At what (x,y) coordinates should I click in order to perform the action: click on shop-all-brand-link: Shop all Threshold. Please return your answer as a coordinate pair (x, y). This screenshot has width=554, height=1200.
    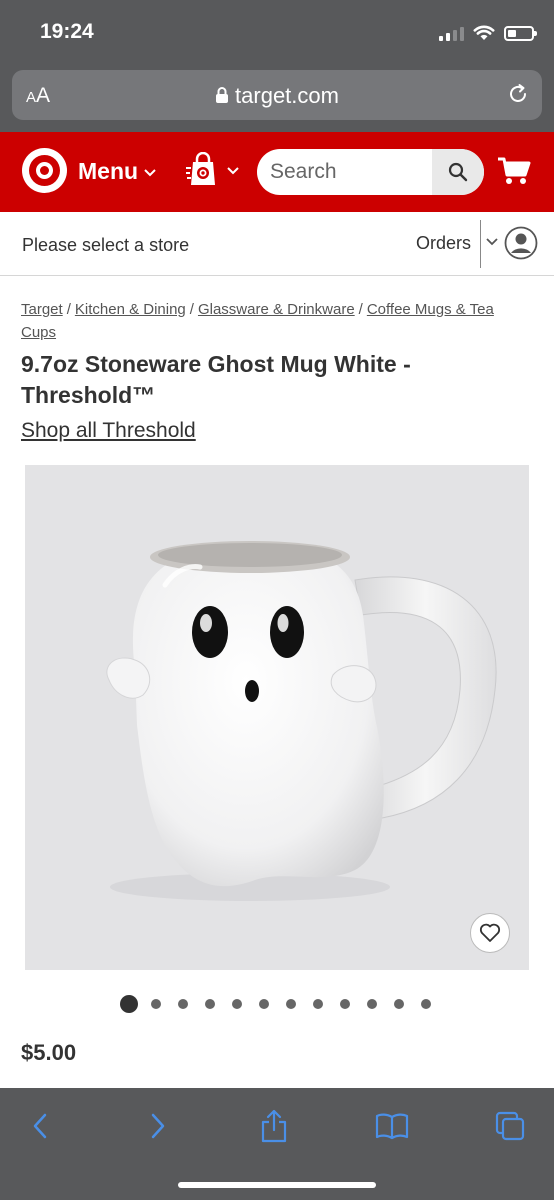
    Looking at the image, I should click on (108, 431).